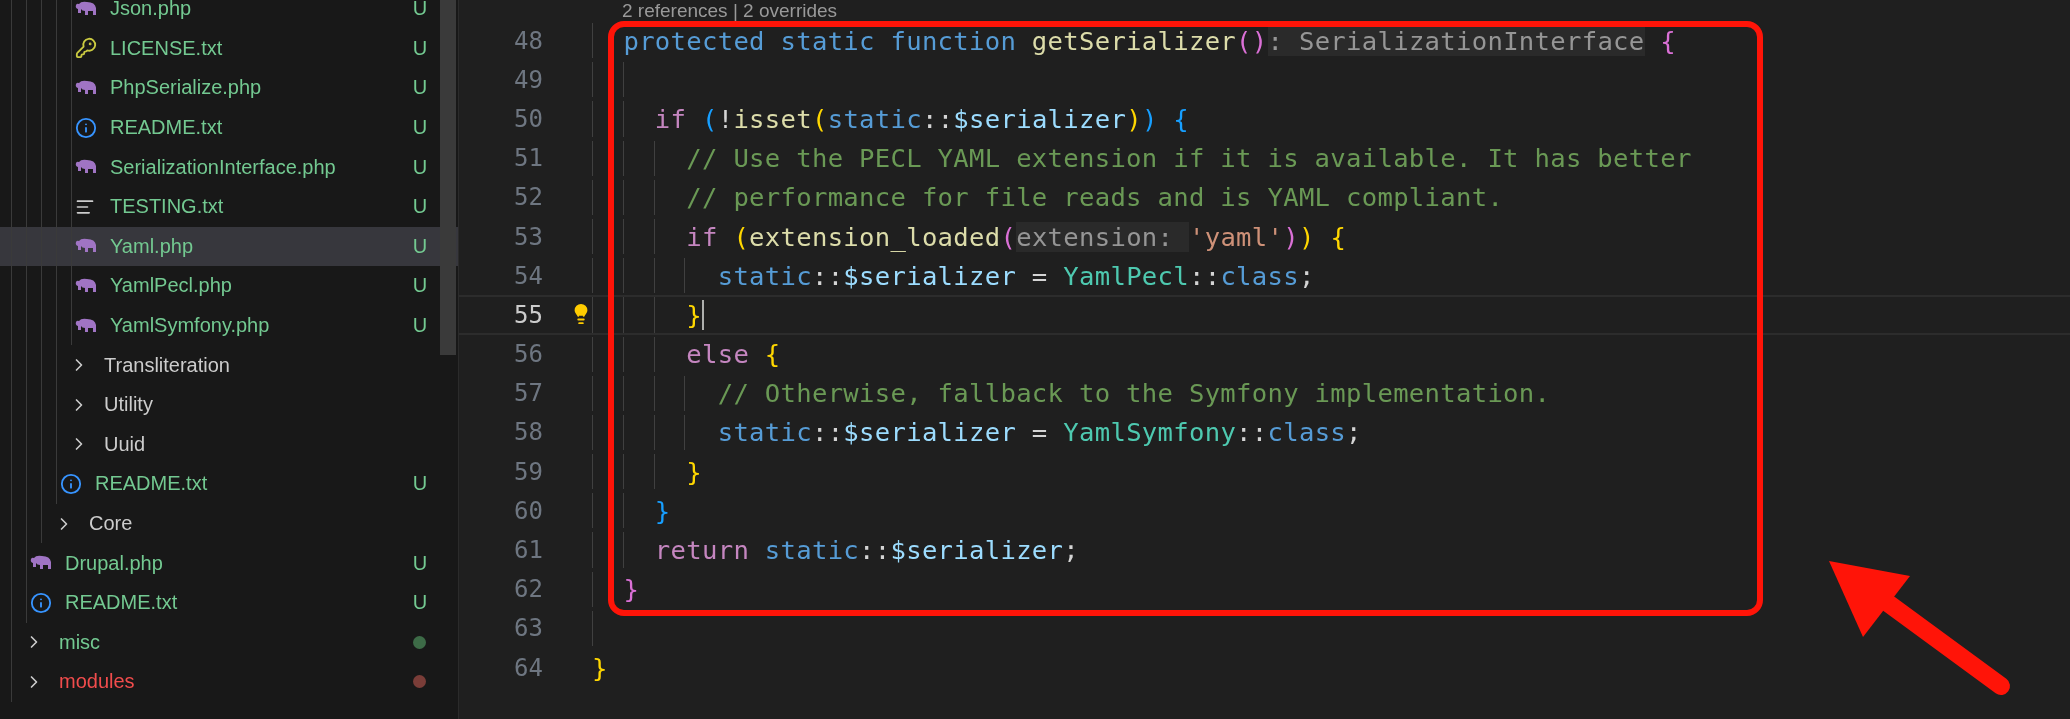 This screenshot has width=2070, height=719. Describe the element at coordinates (528, 432) in the screenshot. I see `line-number: 58` at that location.